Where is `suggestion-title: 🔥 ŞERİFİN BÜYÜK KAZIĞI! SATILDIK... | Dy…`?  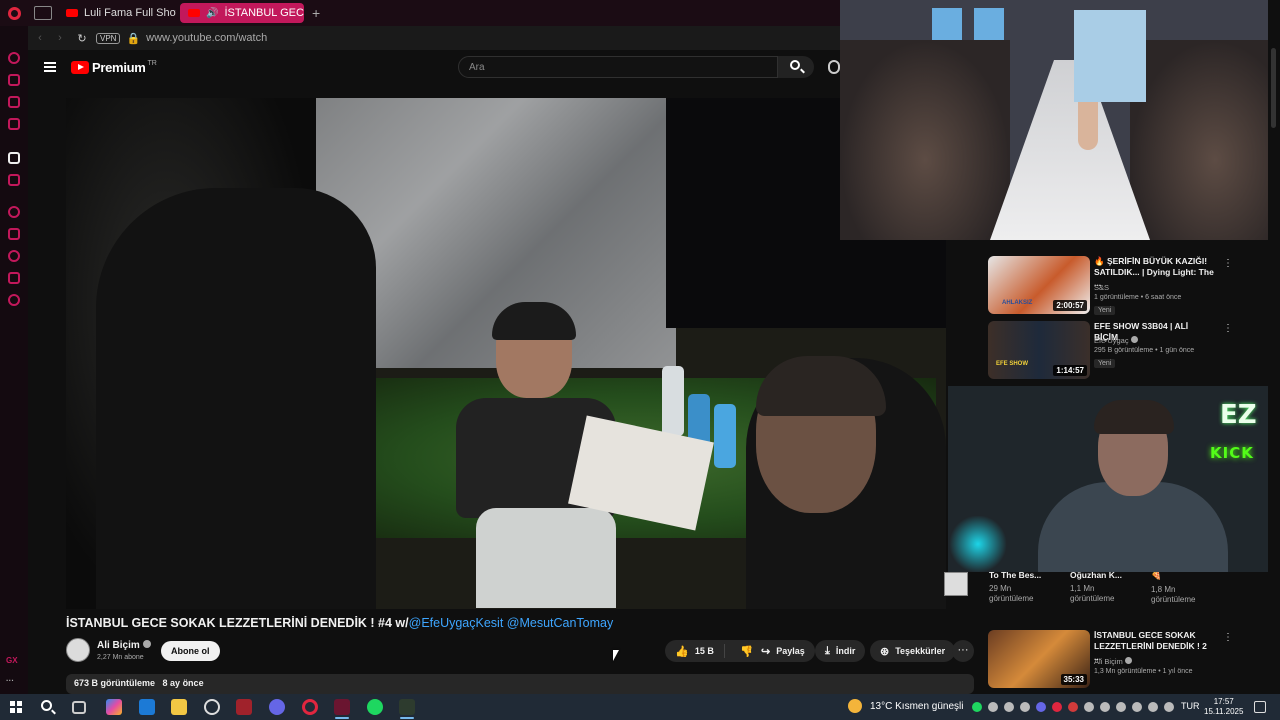 suggestion-title: 🔥 ŞERİFİN BÜYÜK KAZIĞI! SATILDIK... | Dy… is located at coordinates (1154, 272).